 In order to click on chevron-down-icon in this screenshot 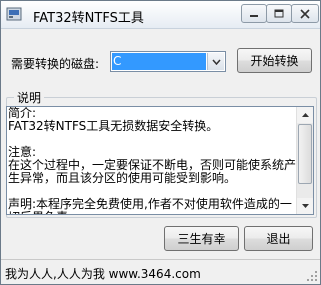, I will do `click(216, 62)`.